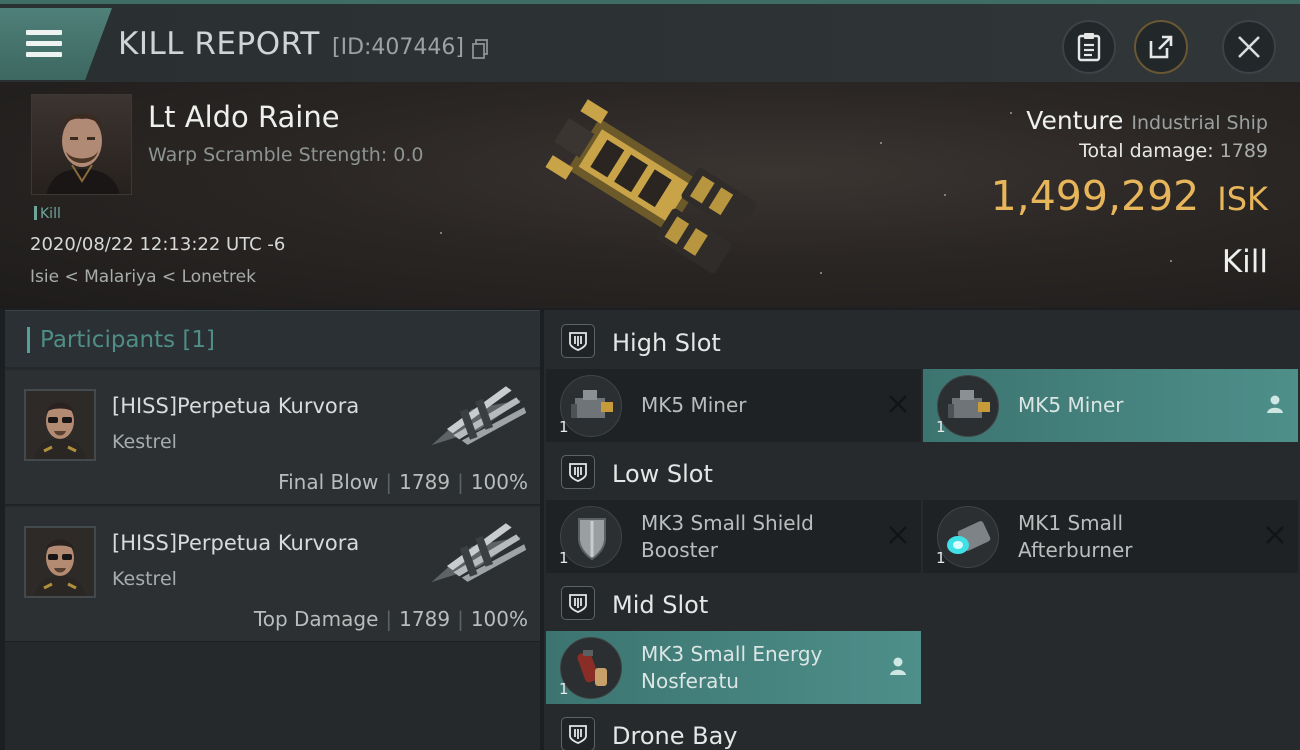  I want to click on clipboard-icon, so click(1089, 47).